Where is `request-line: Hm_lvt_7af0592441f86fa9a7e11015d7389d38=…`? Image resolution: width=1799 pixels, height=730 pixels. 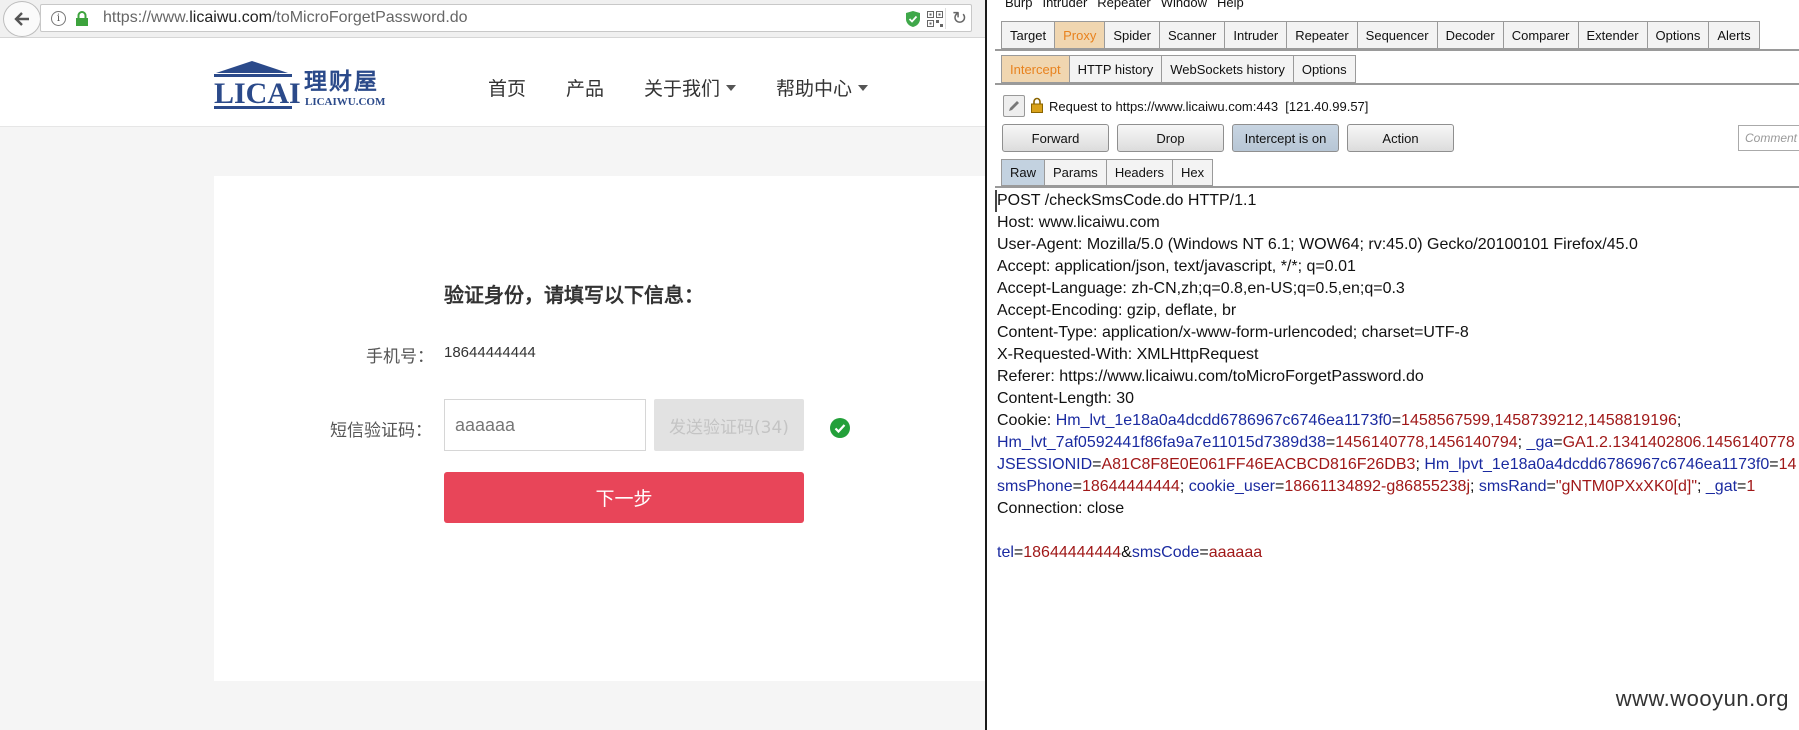
request-line: Hm_lvt_7af0592441f86fa9a7e11015d7389d38=… is located at coordinates (1397, 443).